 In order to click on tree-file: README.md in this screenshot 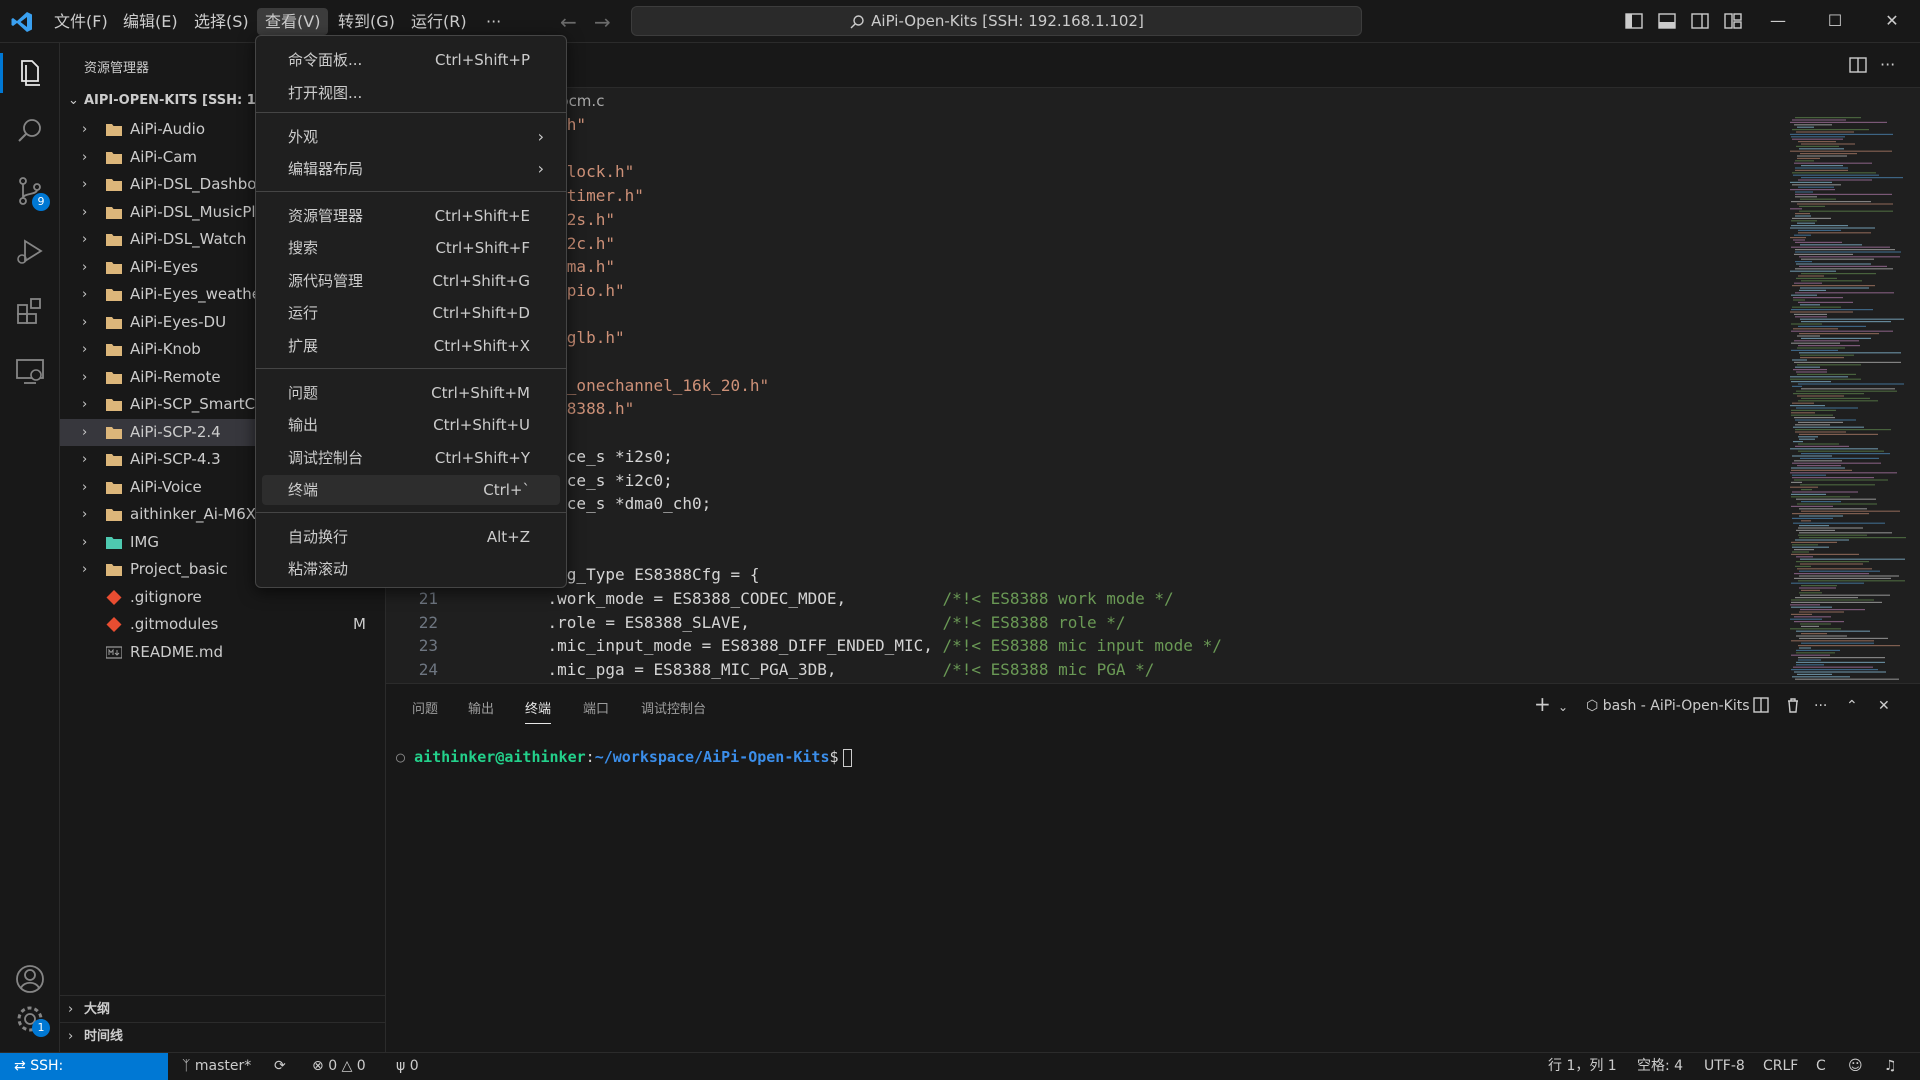, I will do `click(222, 652)`.